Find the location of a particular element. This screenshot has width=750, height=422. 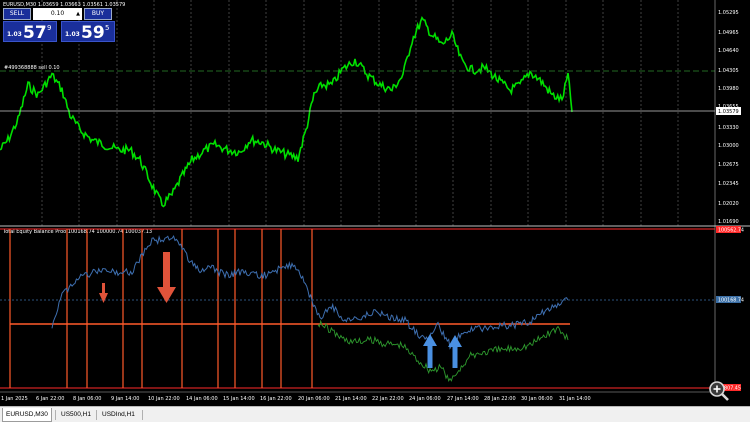

time-axis-label: 24 Jan 06:00 is located at coordinates (425, 399).